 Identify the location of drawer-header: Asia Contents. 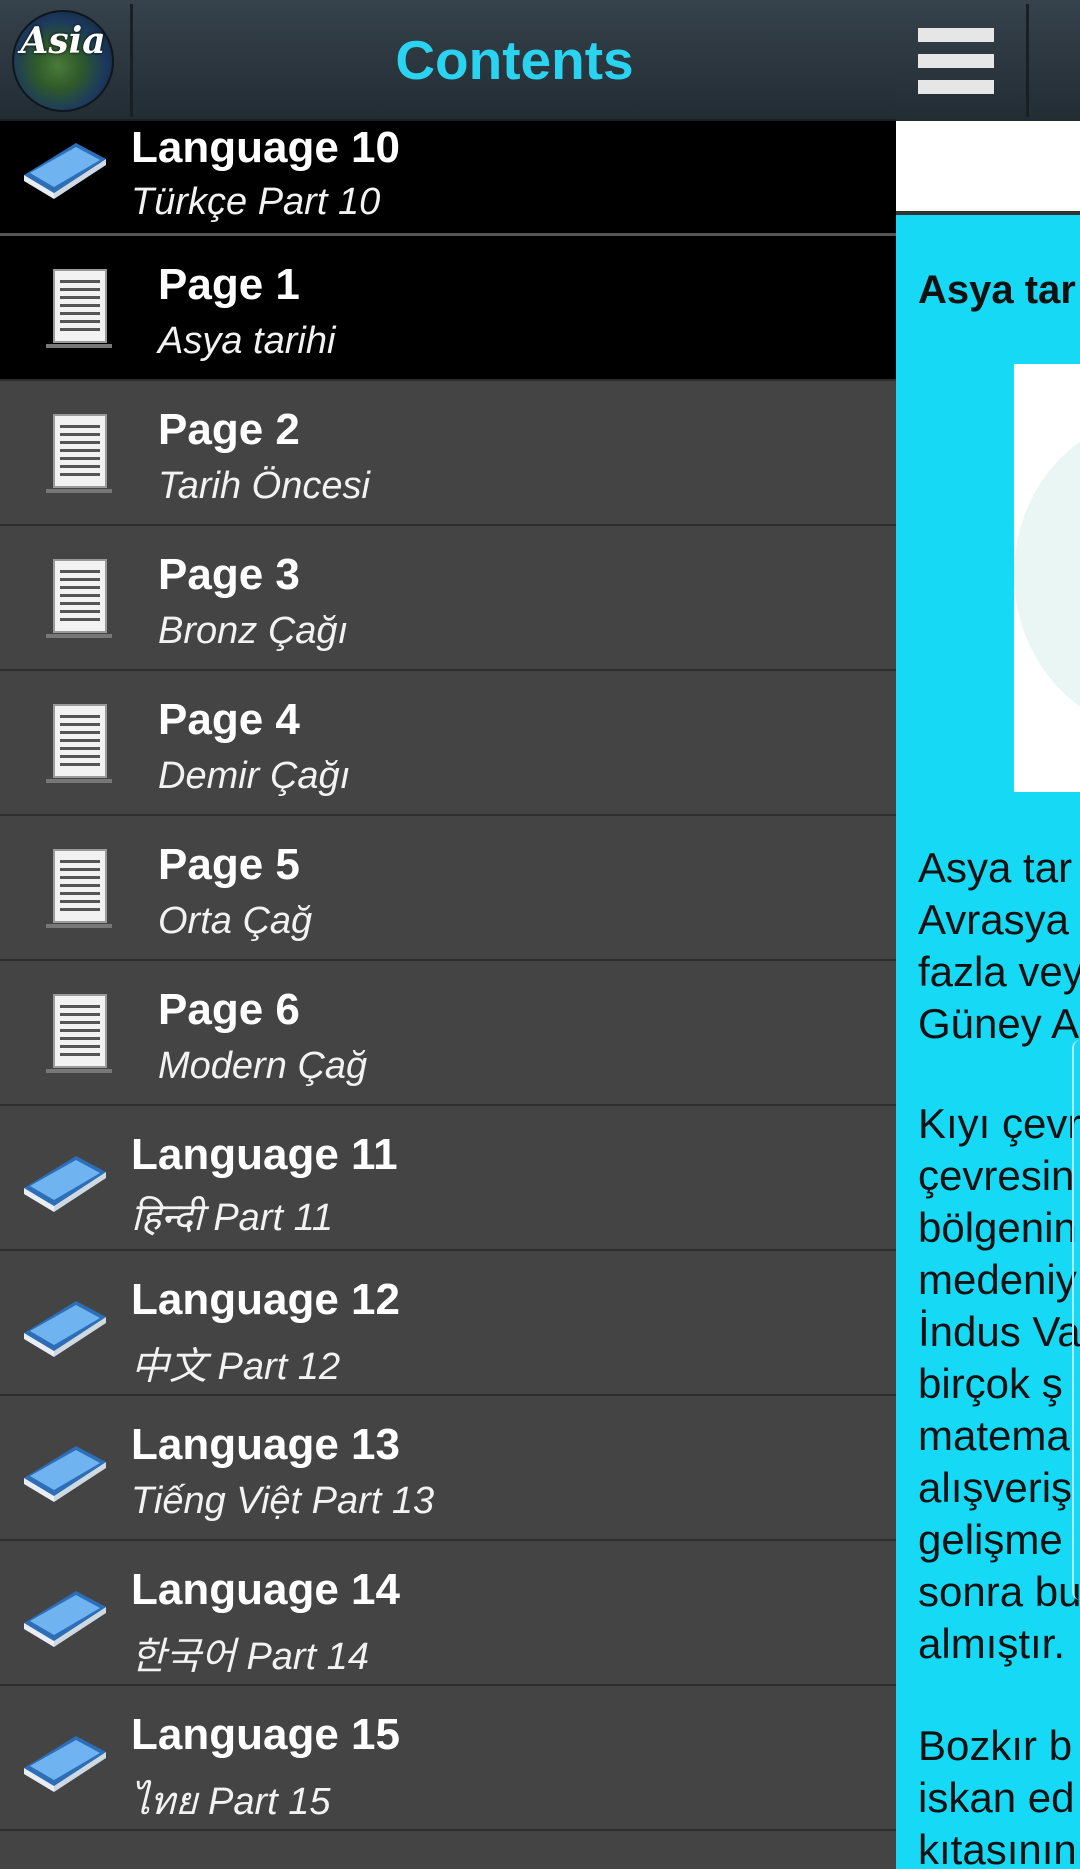
(448, 60).